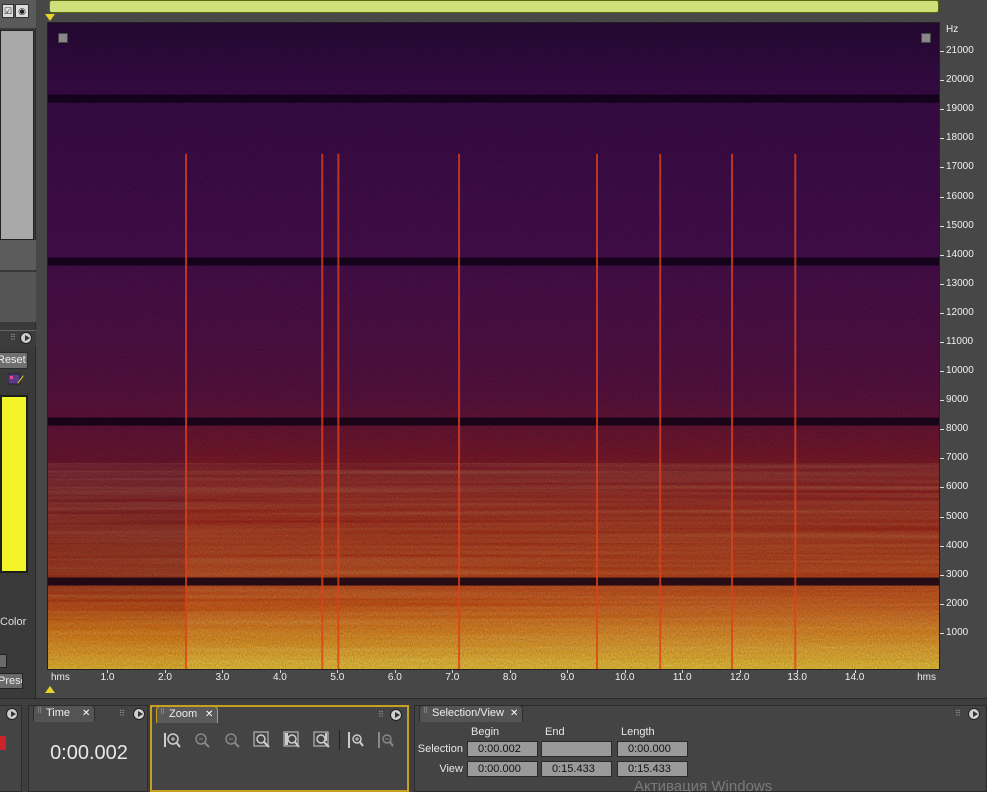 The height and width of the screenshot is (792, 987). I want to click on view-end-field: 0:15.433, so click(576, 769).